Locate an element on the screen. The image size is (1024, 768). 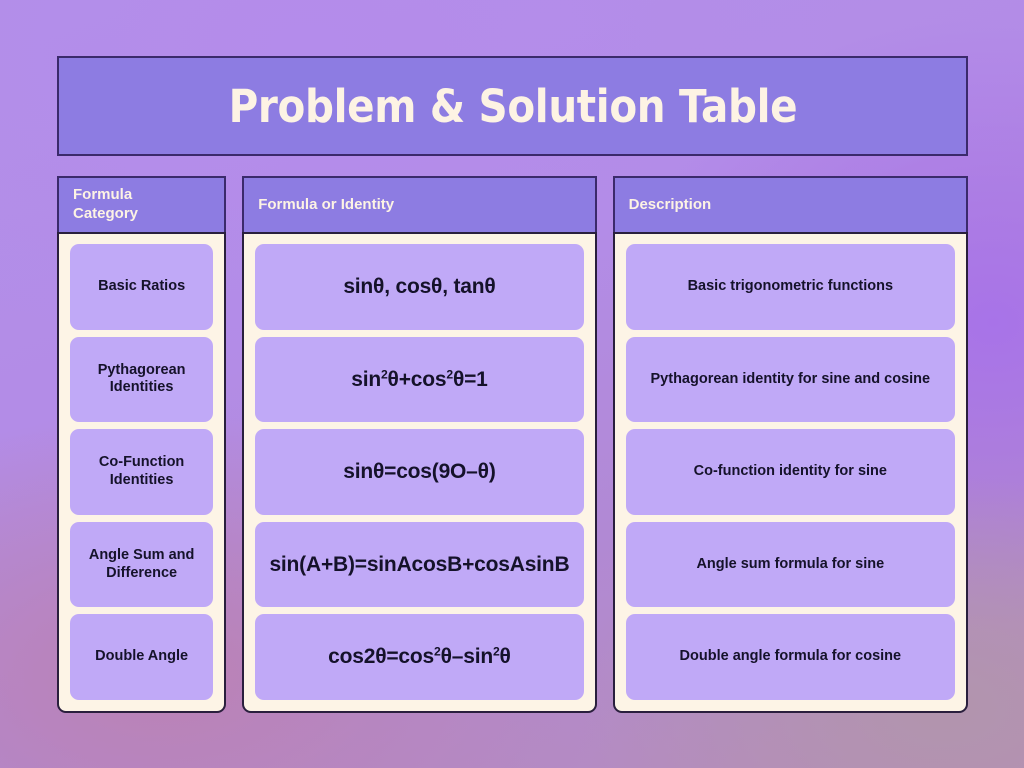
table-cell-category: Double Angle is located at coordinates (142, 657).